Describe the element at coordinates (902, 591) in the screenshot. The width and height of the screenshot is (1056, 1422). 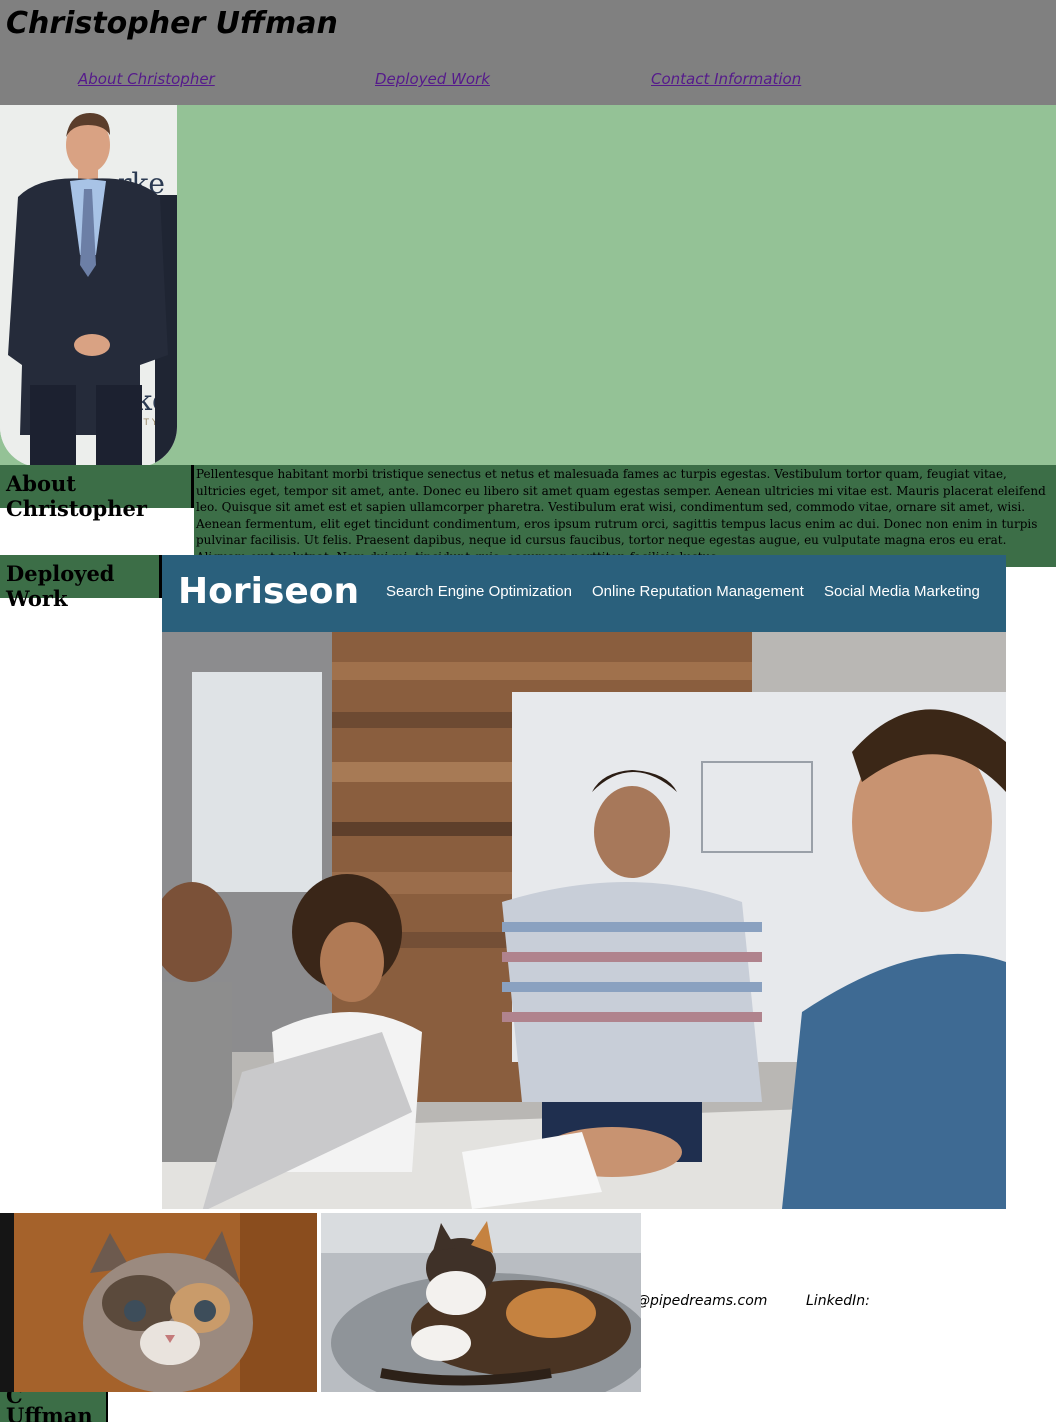
I see `project-nav-social: Social Media Marketing` at that location.